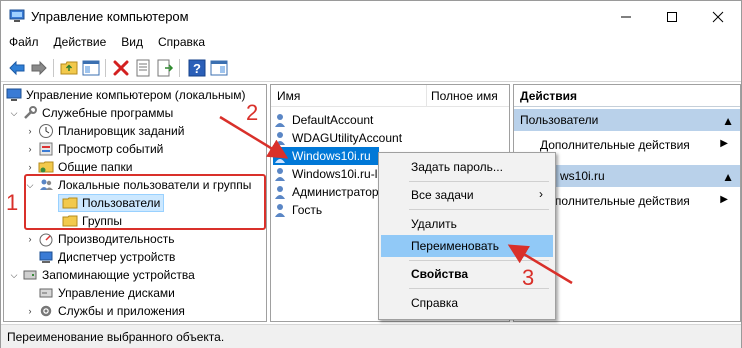 The width and height of the screenshot is (742, 348). Describe the element at coordinates (108, 113) in the screenshot. I see `tree-utilities-label: Служебные программы` at that location.